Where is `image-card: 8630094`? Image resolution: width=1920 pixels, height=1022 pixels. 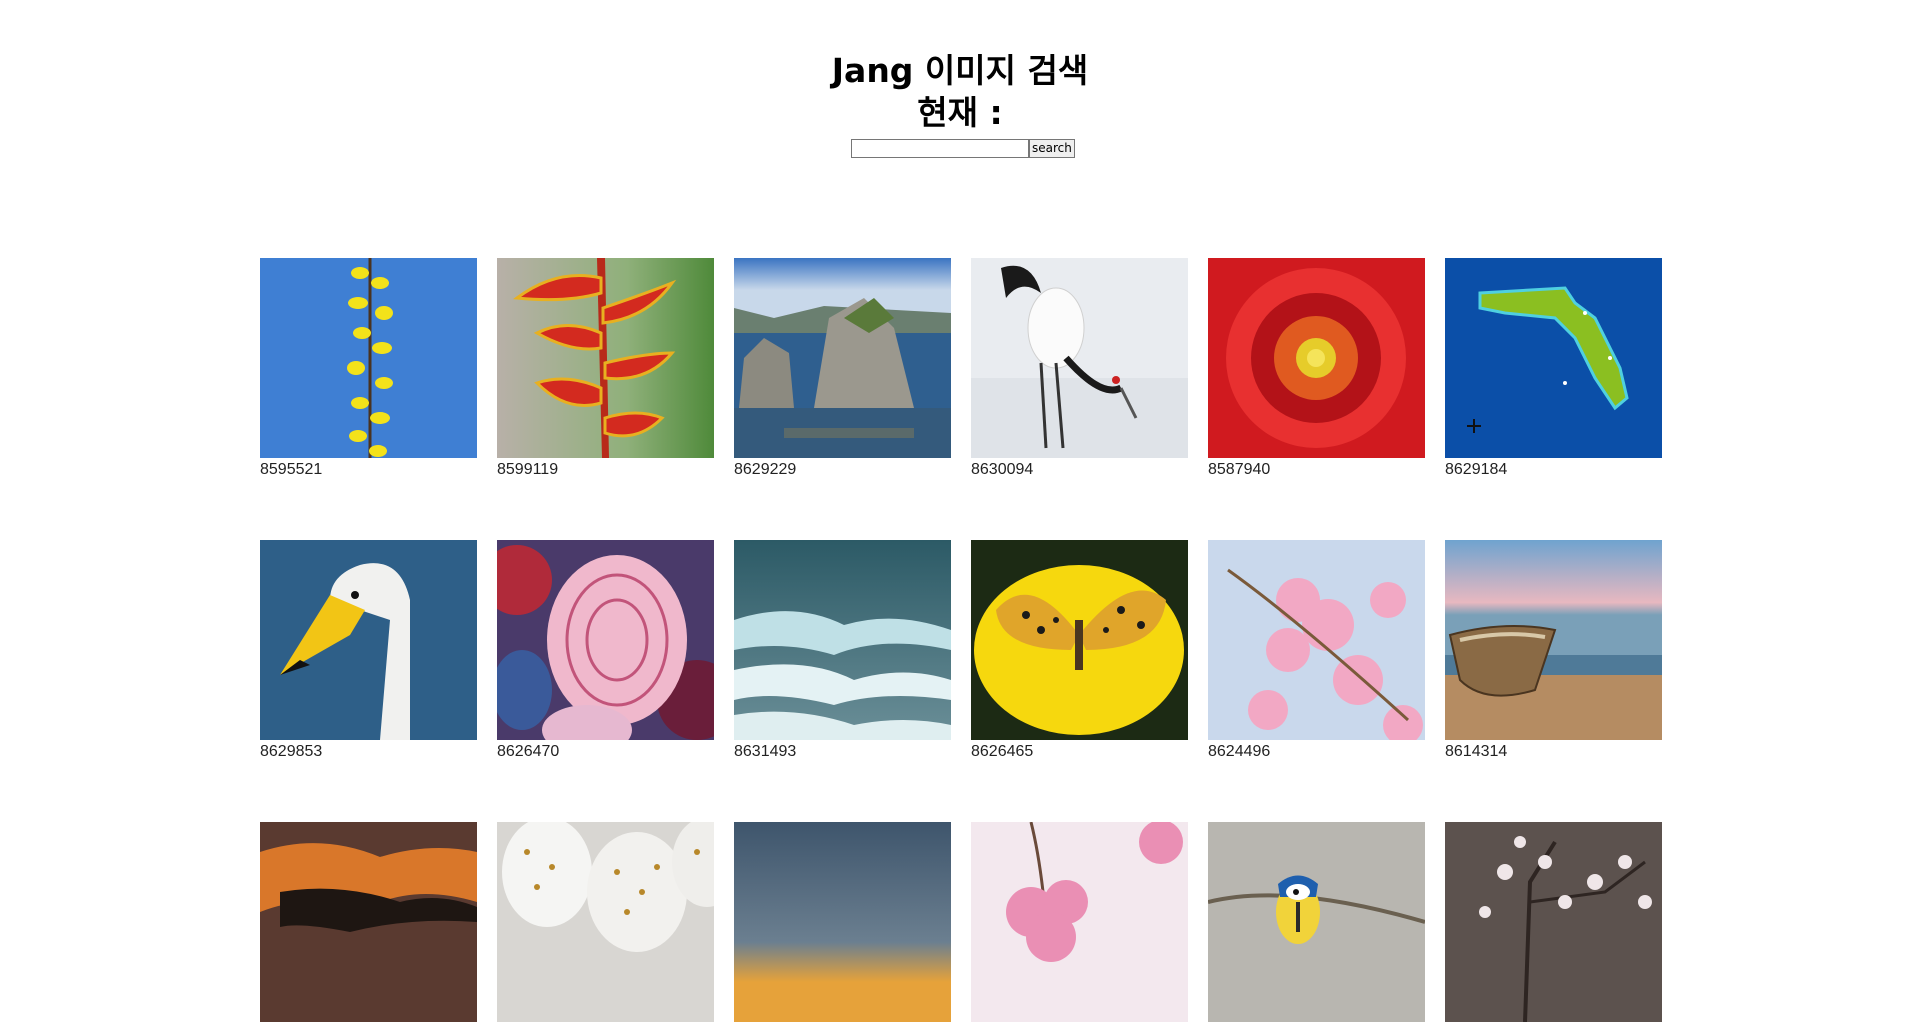
image-card: 8630094 is located at coordinates (1079, 369).